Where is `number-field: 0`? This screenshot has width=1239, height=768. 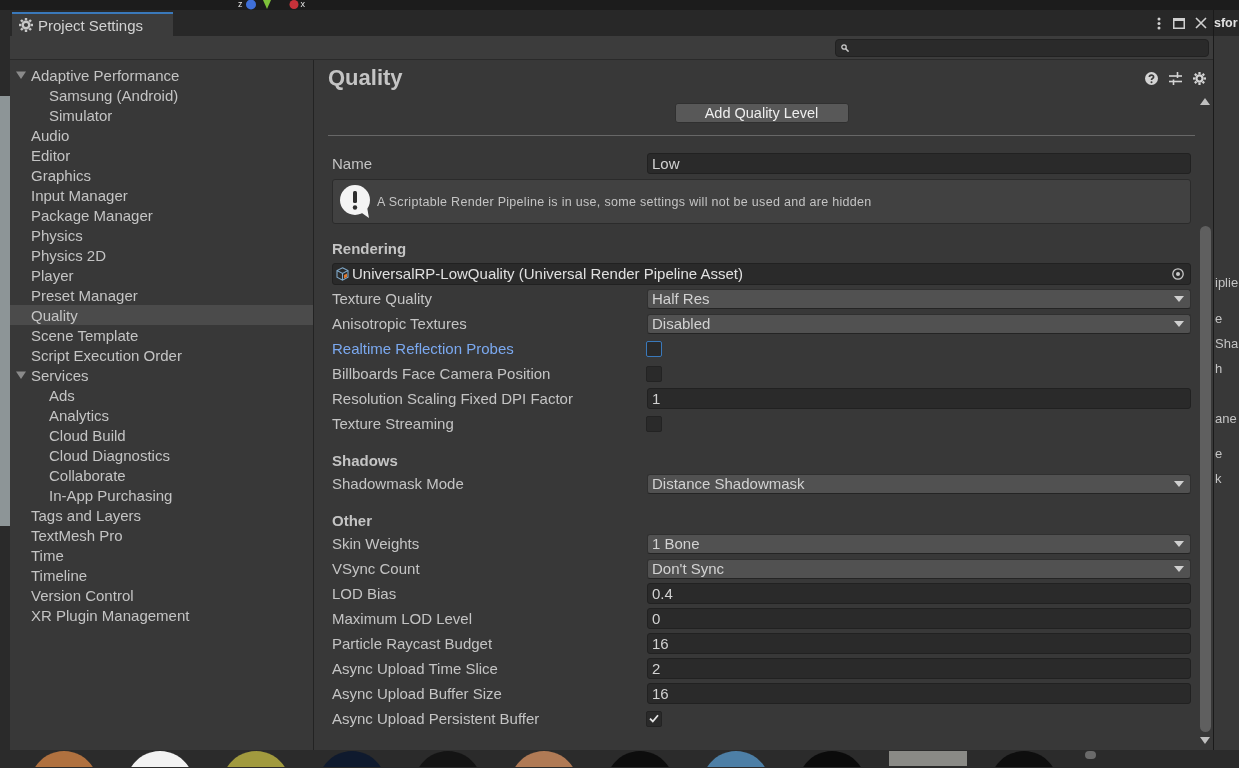 number-field: 0 is located at coordinates (919, 618).